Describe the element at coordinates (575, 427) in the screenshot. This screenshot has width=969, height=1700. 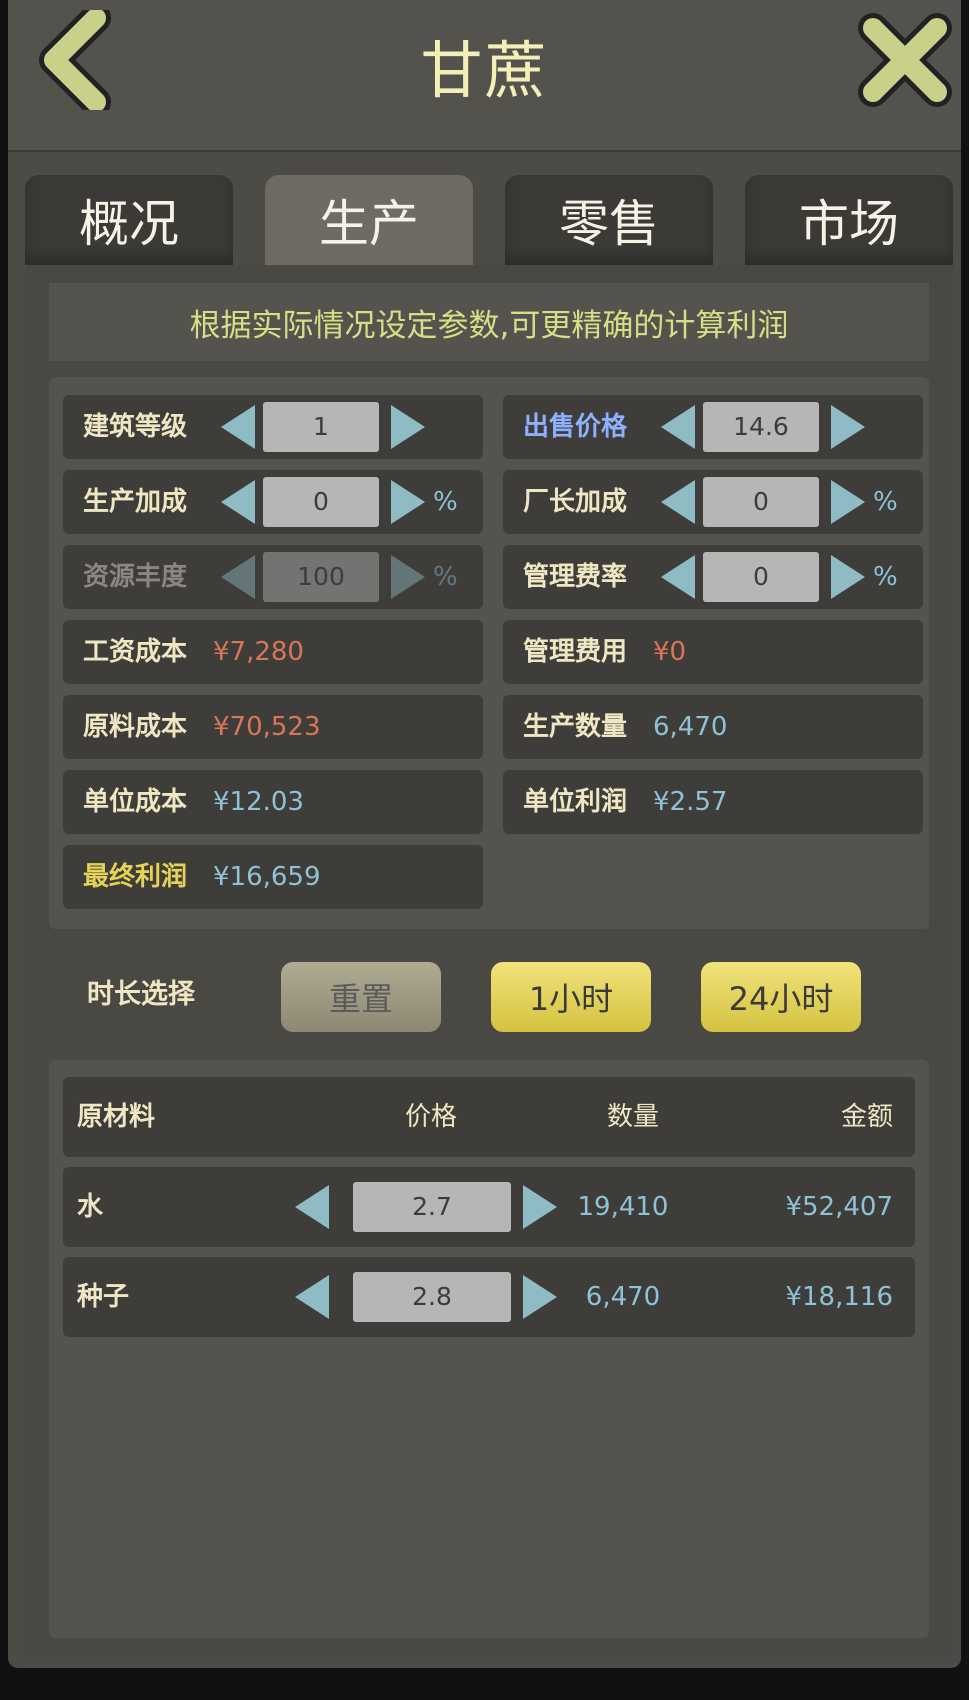
I see `sell-price-label: 出售价格` at that location.